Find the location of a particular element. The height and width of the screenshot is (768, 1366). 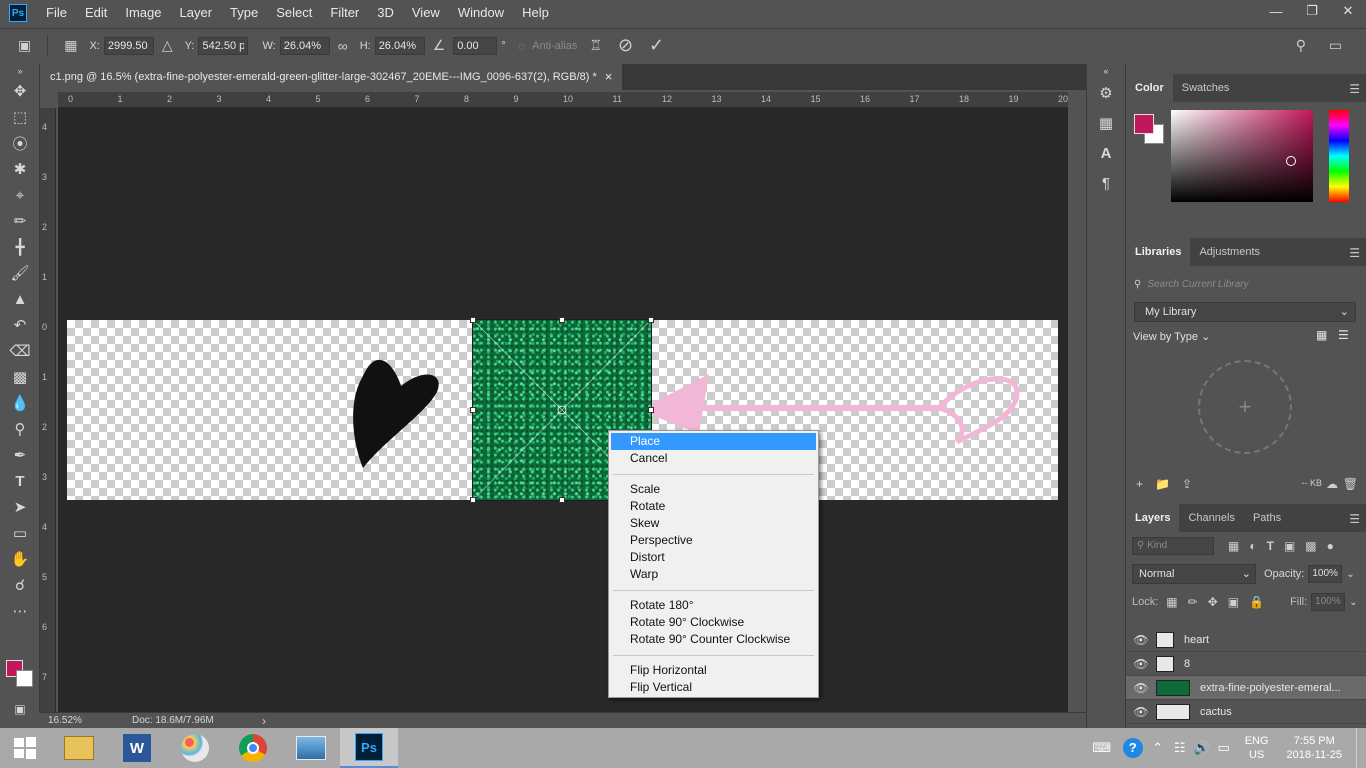

rectangle-tool-icon: ▭ is located at coordinates (20, 533).